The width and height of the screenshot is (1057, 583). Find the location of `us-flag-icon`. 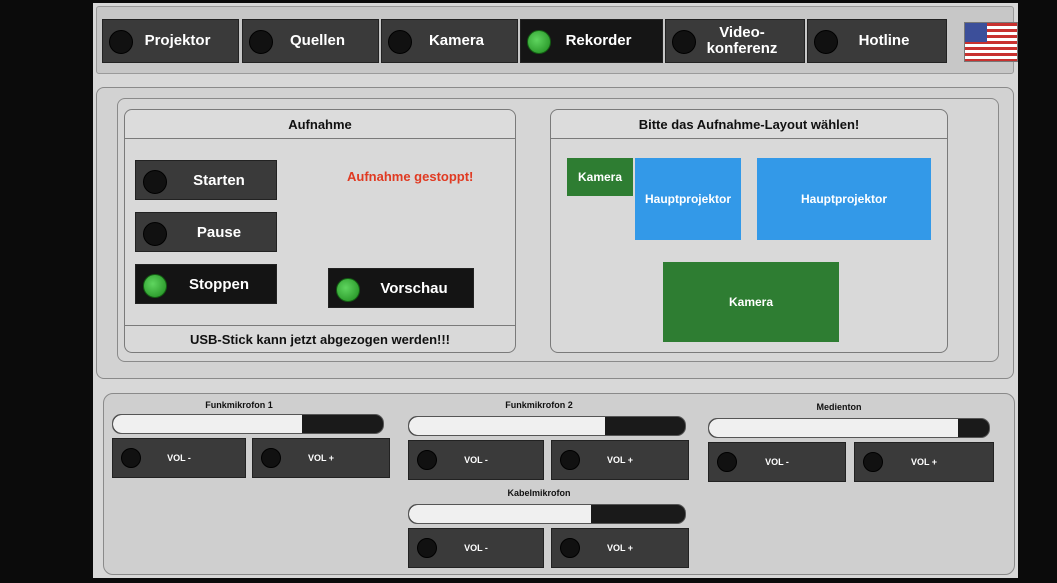

us-flag-icon is located at coordinates (991, 42).